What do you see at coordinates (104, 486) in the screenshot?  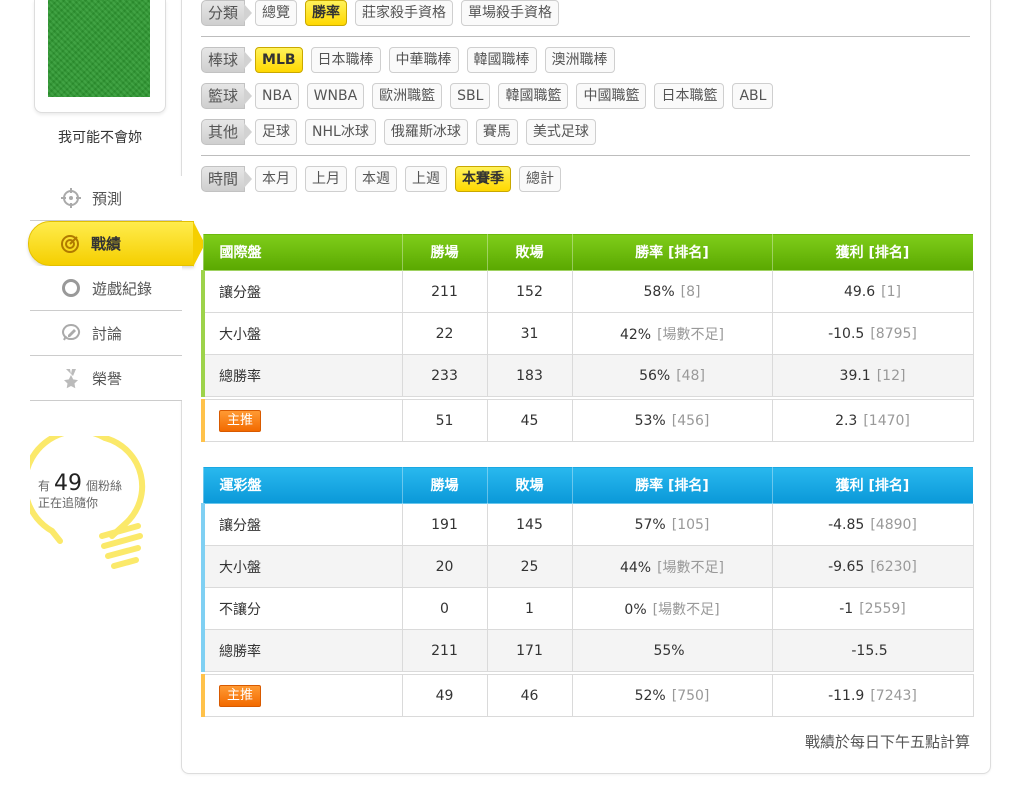 I see `fans-suffix: 個粉絲` at bounding box center [104, 486].